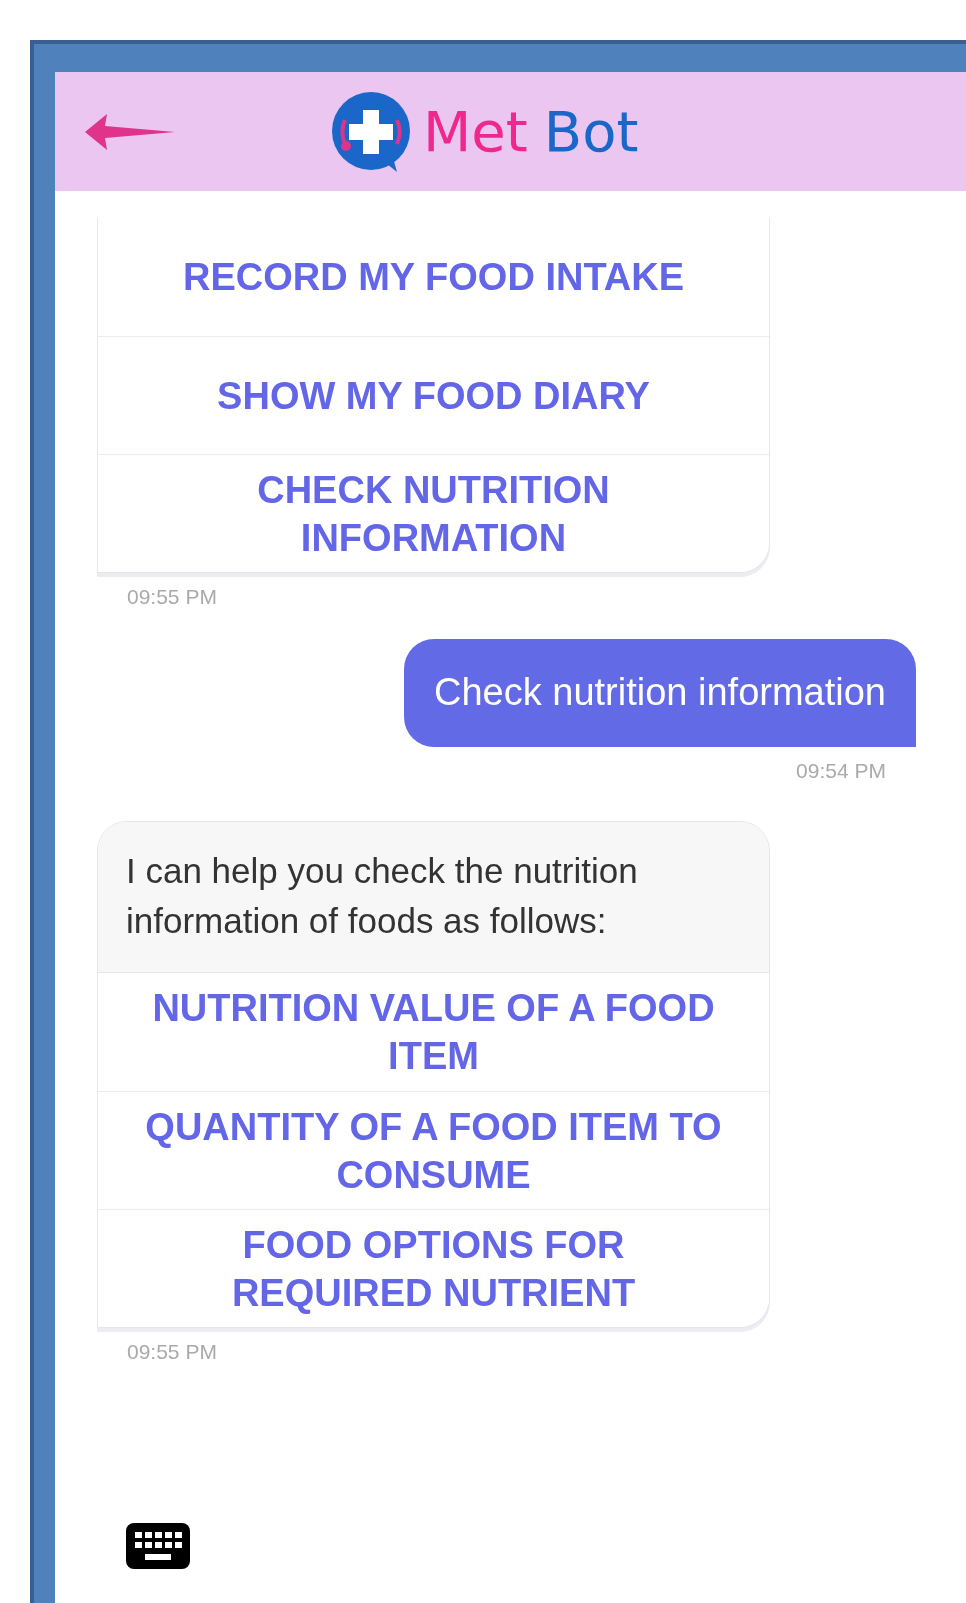 This screenshot has width=966, height=1603. Describe the element at coordinates (371, 131) in the screenshot. I see `logo-icon` at that location.